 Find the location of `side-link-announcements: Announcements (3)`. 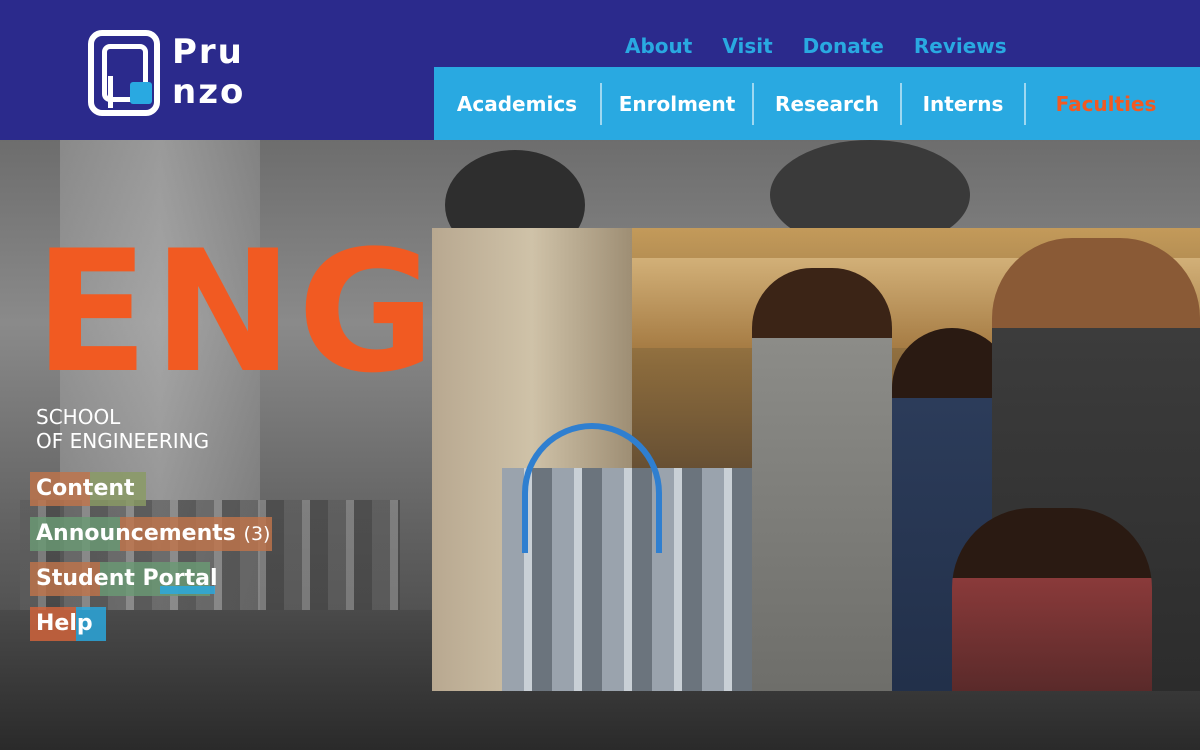

side-link-announcements: Announcements (3) is located at coordinates (151, 534).